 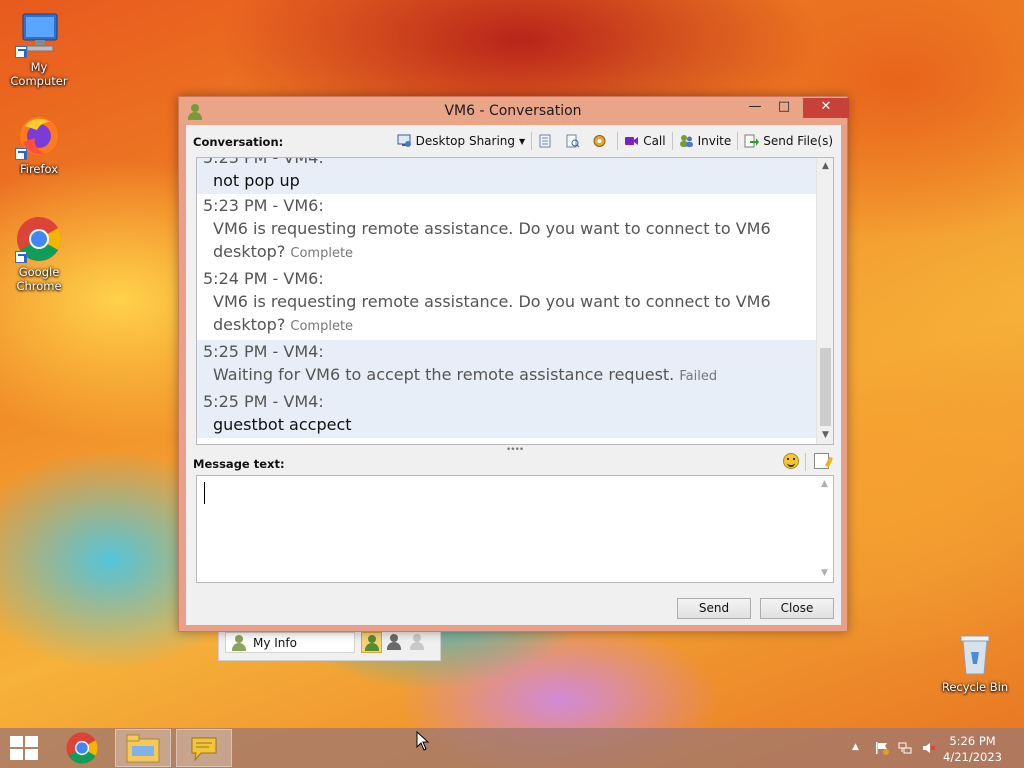 What do you see at coordinates (791, 461) in the screenshot?
I see `smiley-icon` at bounding box center [791, 461].